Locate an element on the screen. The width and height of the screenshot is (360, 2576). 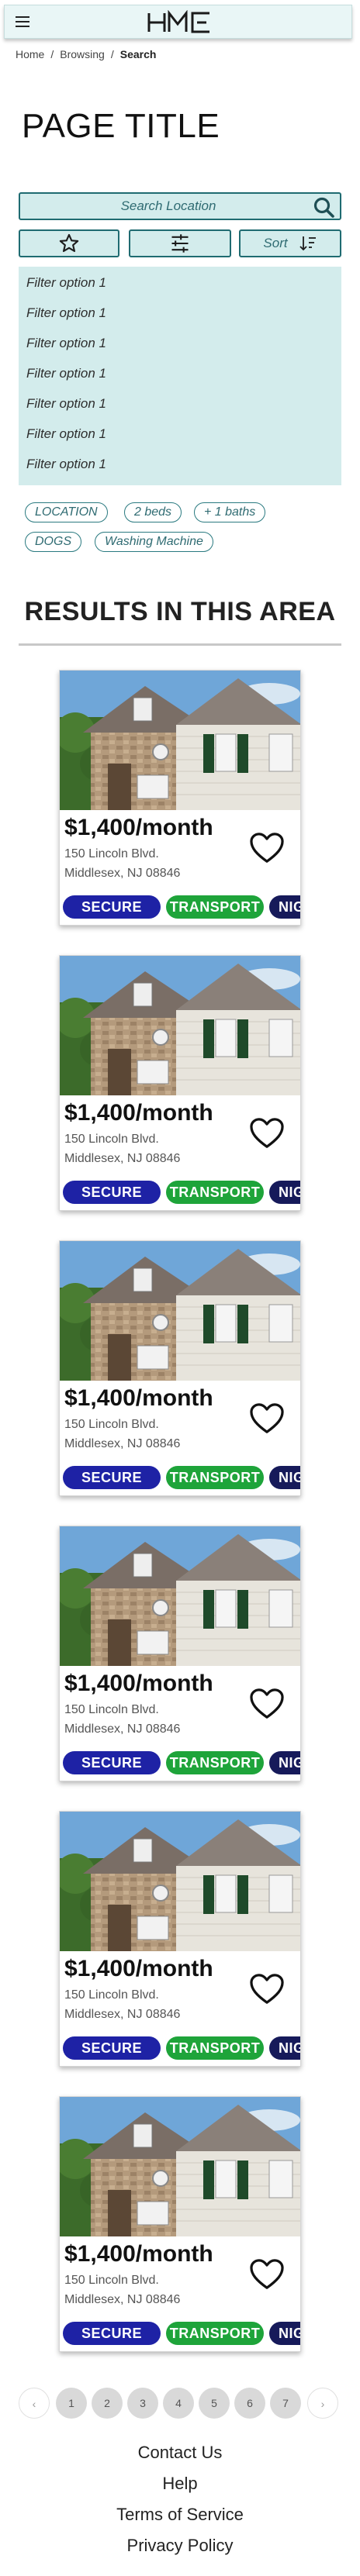
top-bar is located at coordinates (178, 22).